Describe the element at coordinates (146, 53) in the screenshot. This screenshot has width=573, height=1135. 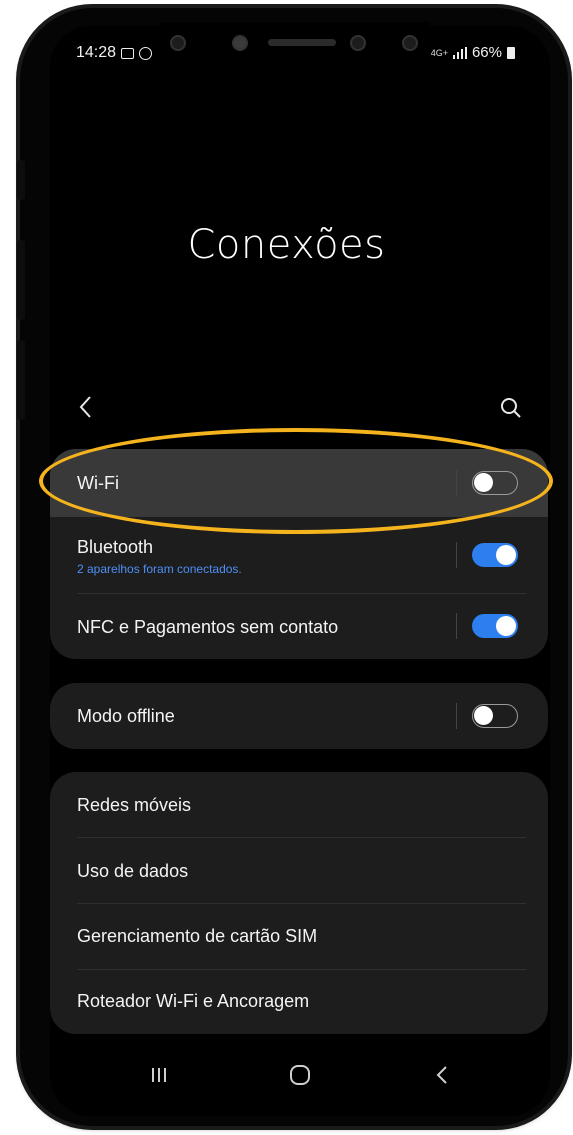
I see `whatsapp-icon` at that location.